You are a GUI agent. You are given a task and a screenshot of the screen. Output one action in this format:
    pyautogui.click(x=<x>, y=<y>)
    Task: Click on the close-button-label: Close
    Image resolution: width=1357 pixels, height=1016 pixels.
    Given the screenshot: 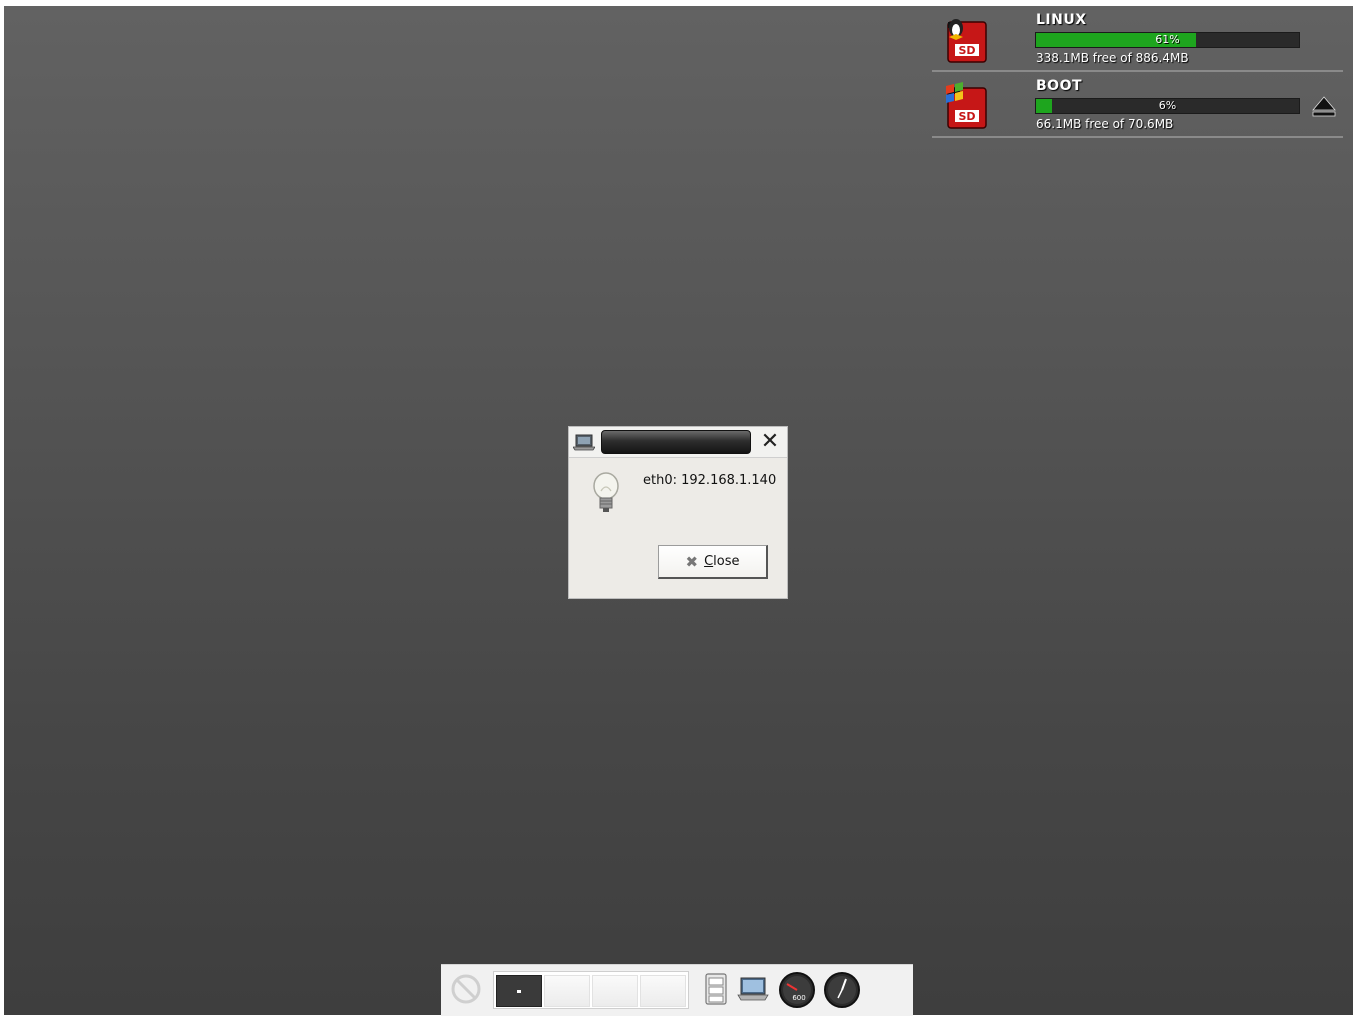 What is the action you would take?
    pyautogui.click(x=722, y=561)
    